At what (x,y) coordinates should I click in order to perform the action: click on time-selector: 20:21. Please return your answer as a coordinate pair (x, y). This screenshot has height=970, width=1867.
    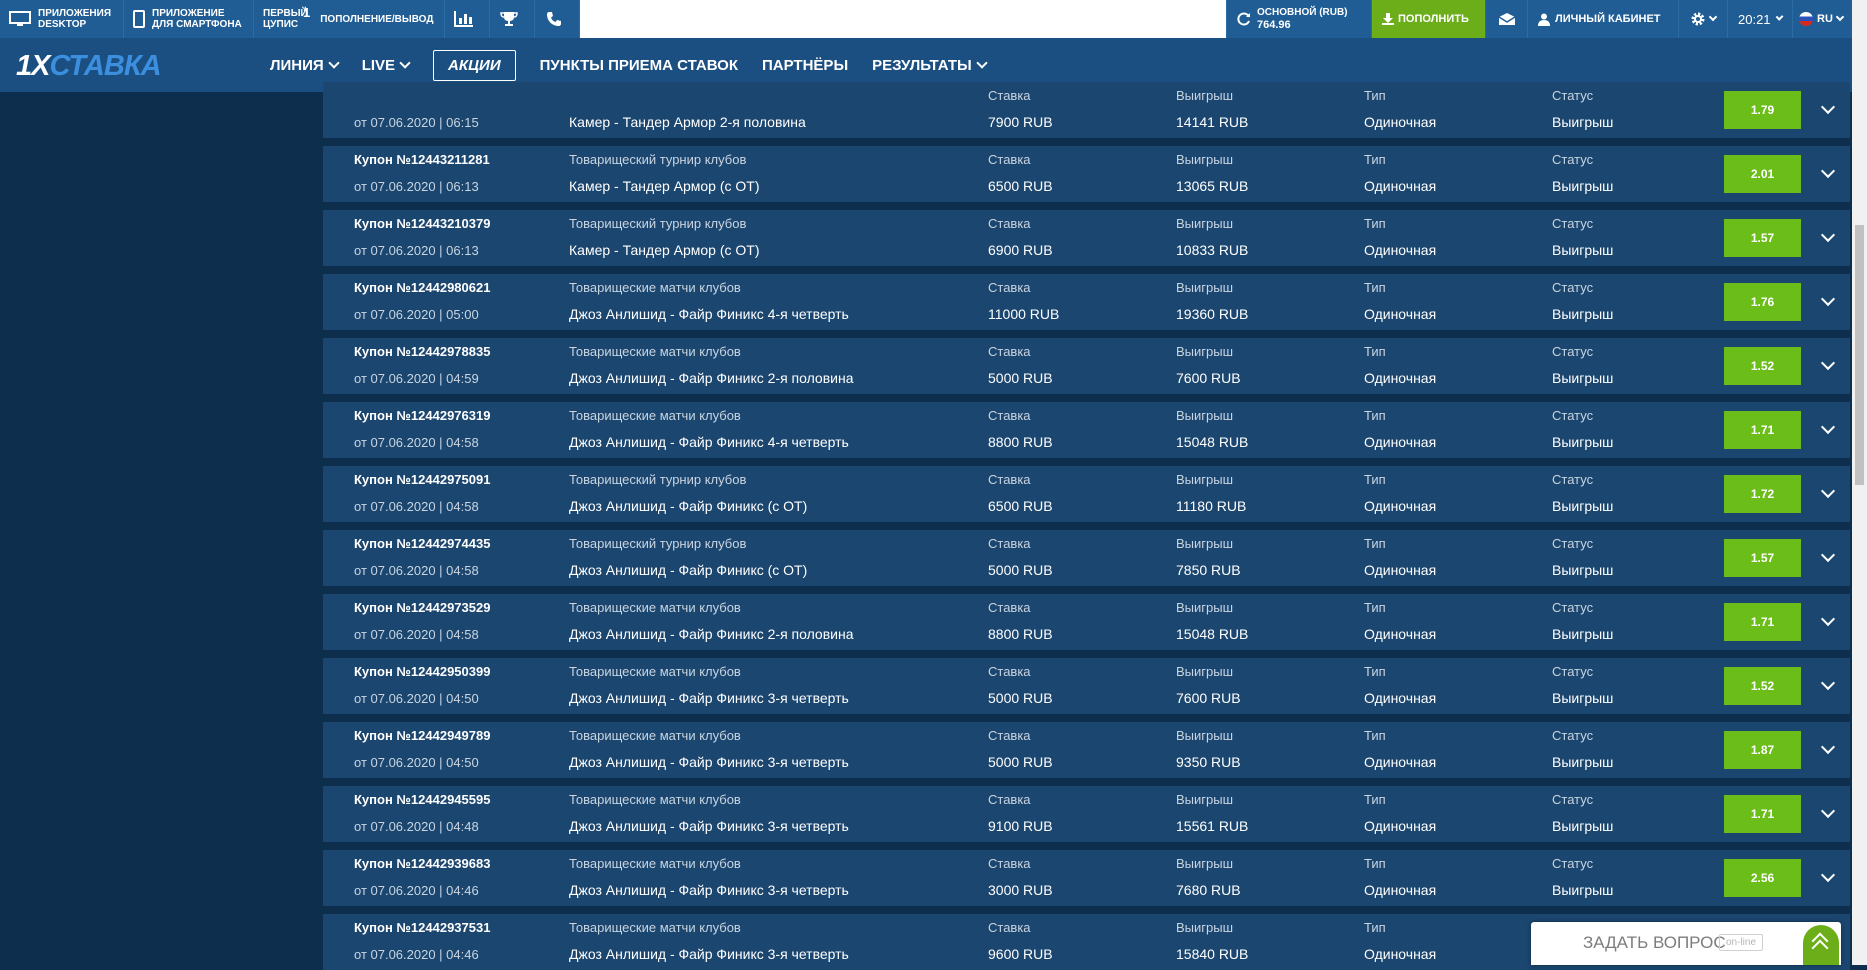
    Looking at the image, I should click on (1759, 19).